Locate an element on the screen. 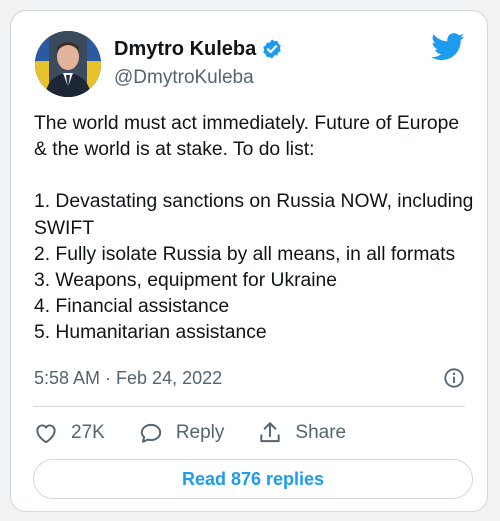 This screenshot has width=500, height=521. avatar is located at coordinates (68, 64).